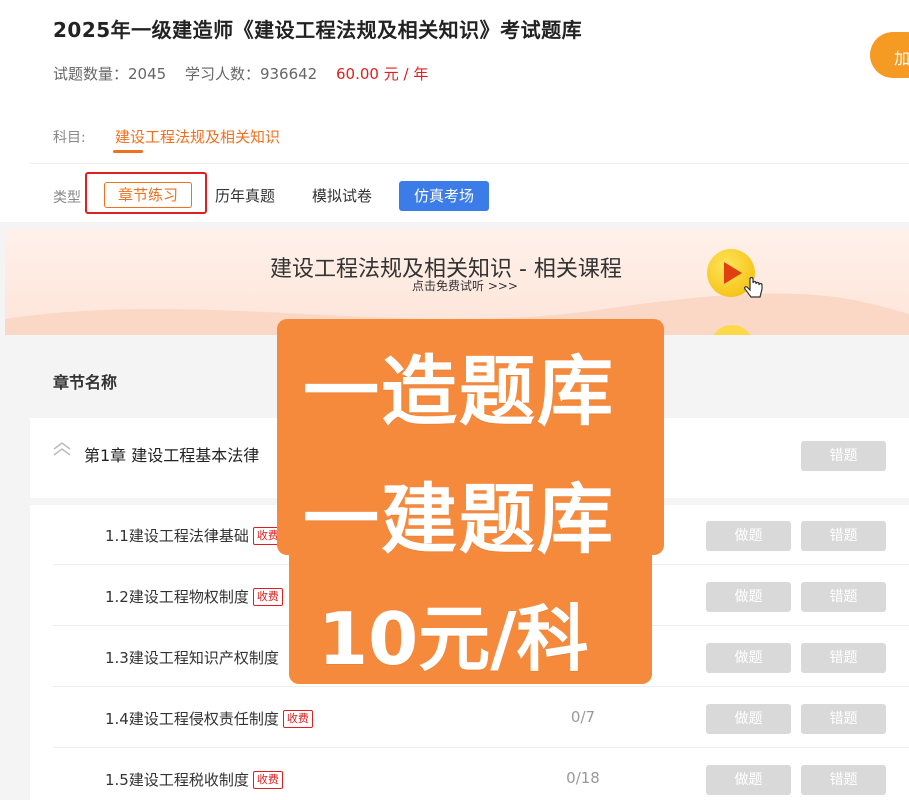 Image resolution: width=909 pixels, height=800 pixels. I want to click on section-progress: 0/7, so click(583, 717).